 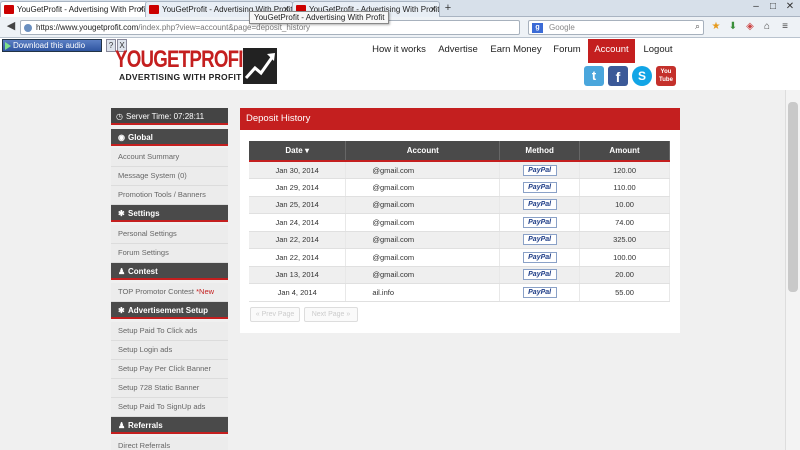 What do you see at coordinates (169, 369) in the screenshot?
I see `sidebar-item-setup-ppc-banner: Setup Pay Per Click Banner` at bounding box center [169, 369].